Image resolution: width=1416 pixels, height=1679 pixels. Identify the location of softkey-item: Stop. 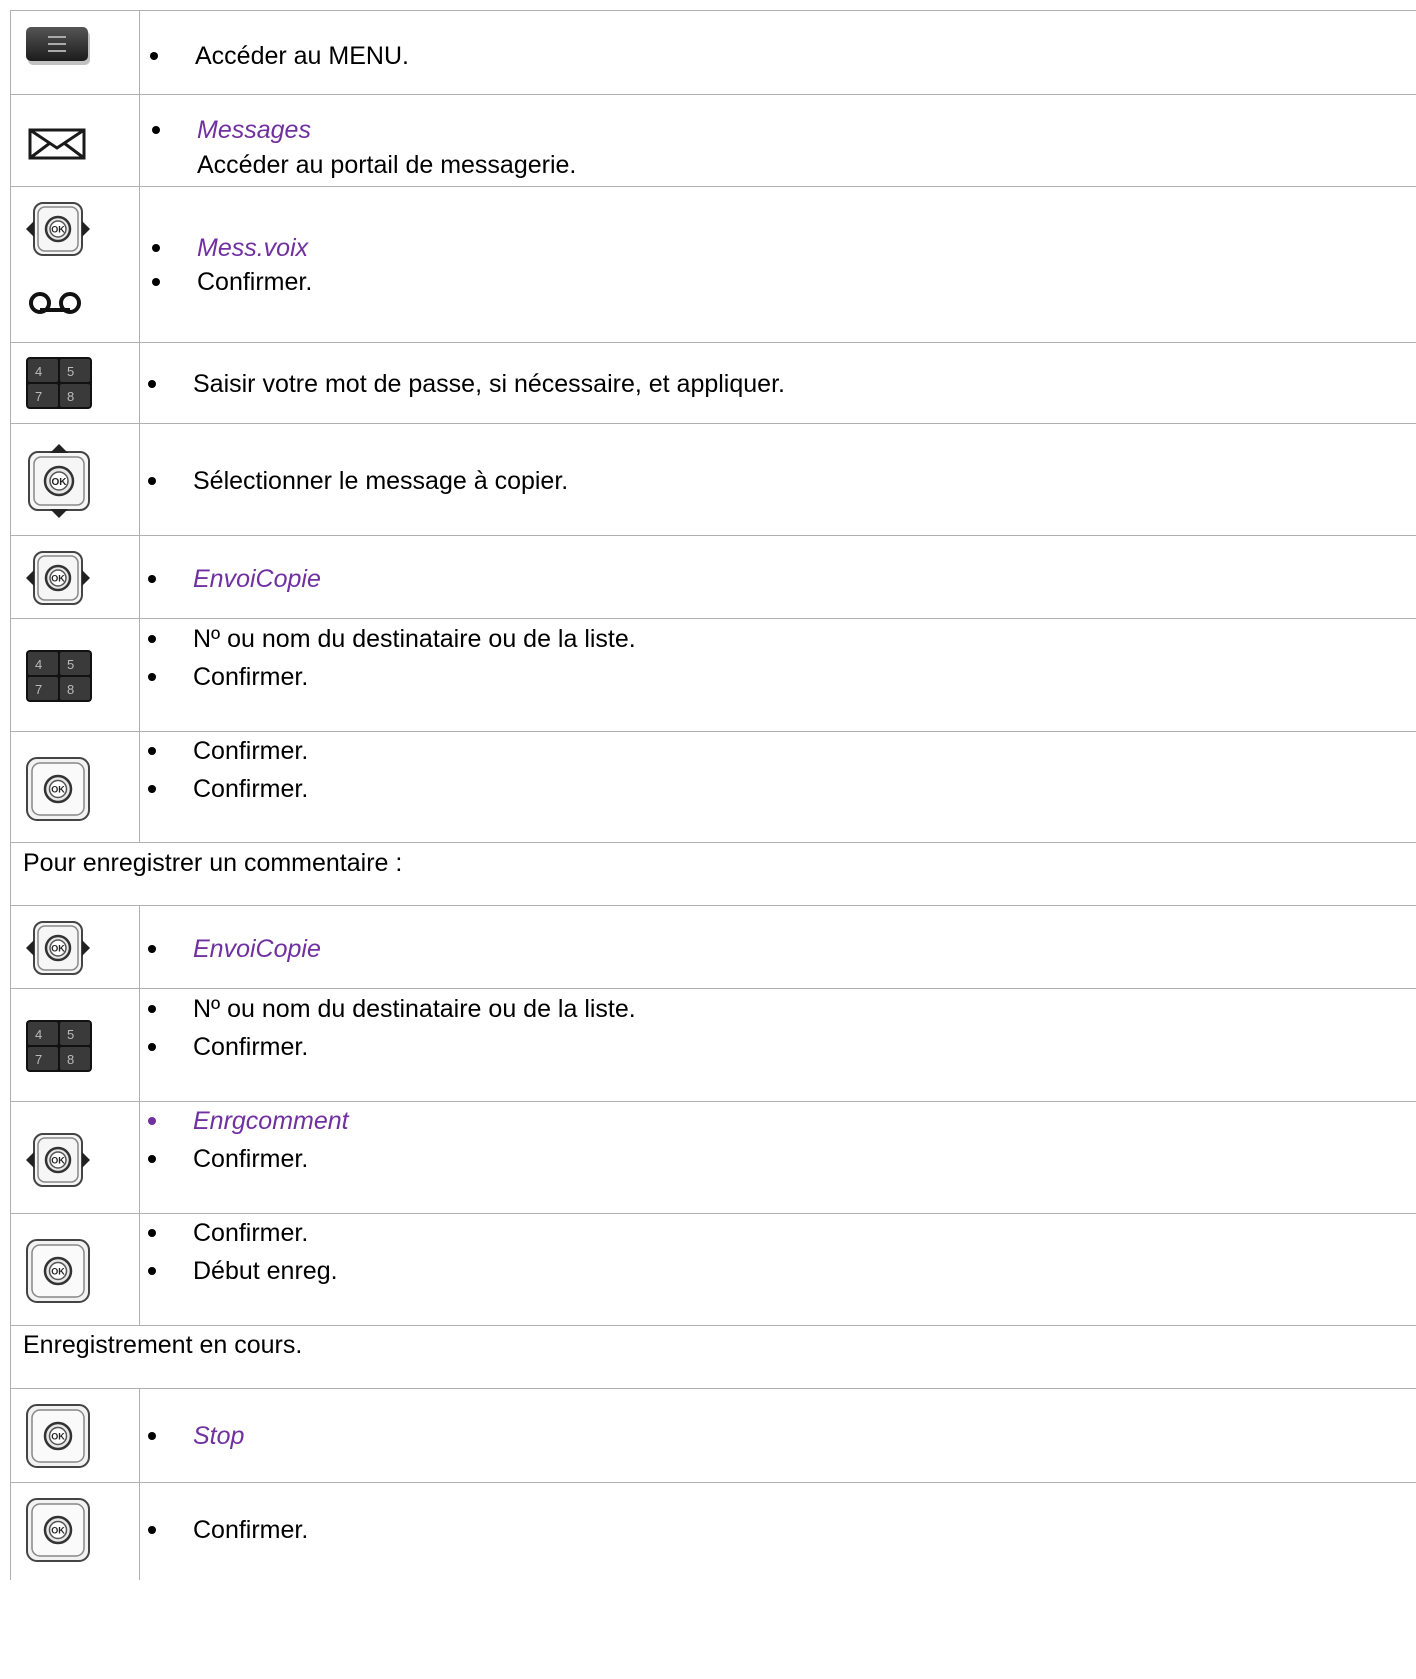
(190, 1436).